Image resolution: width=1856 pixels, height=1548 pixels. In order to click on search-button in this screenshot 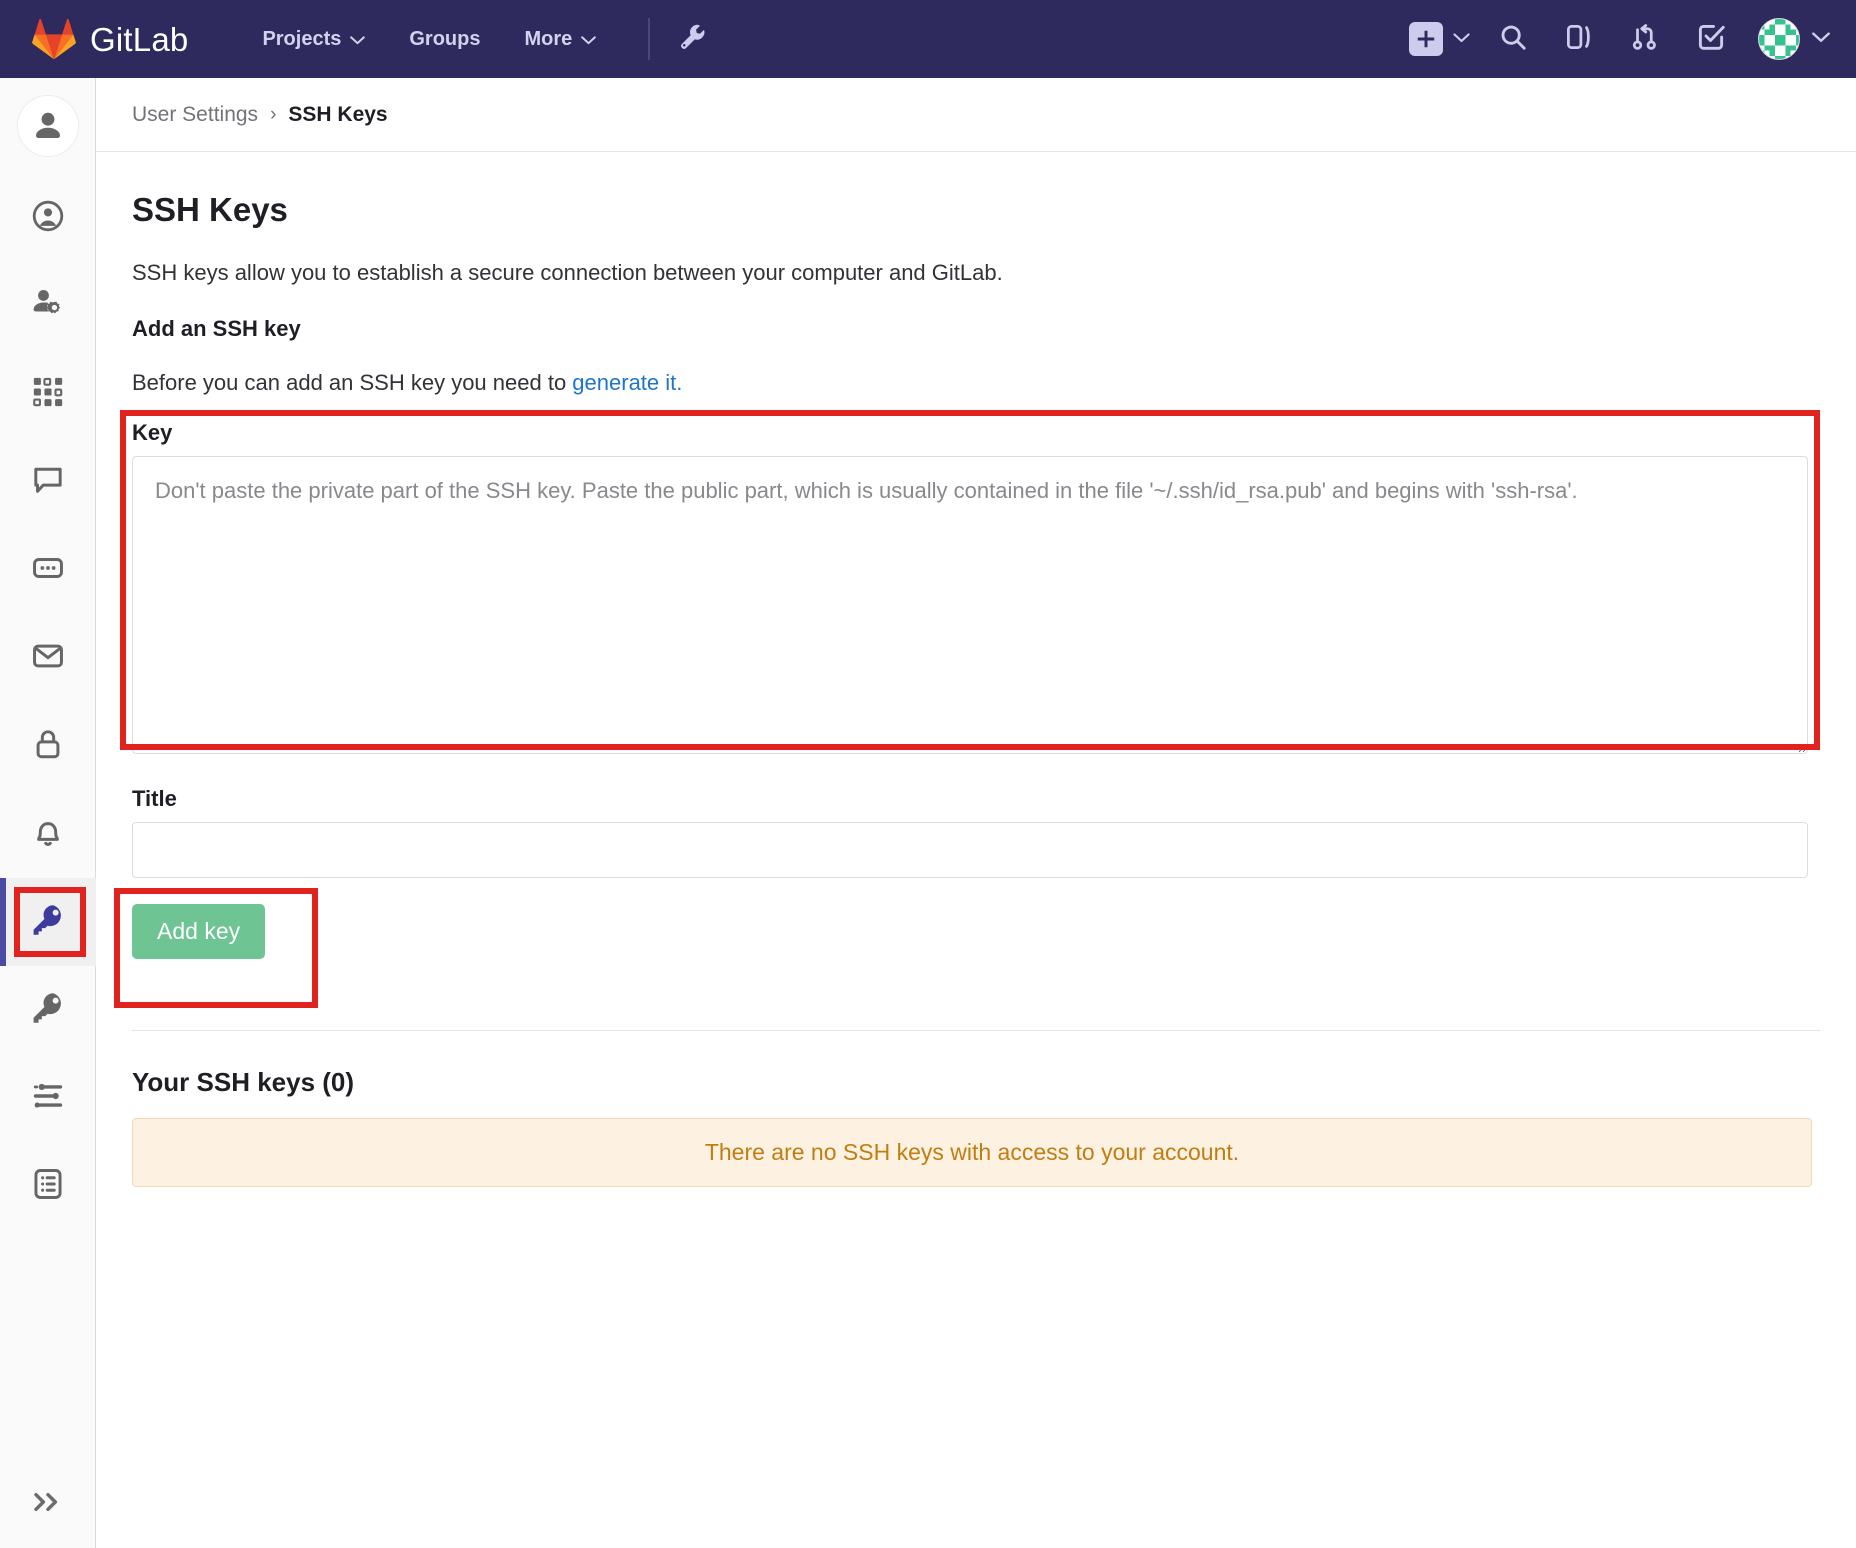, I will do `click(1513, 39)`.